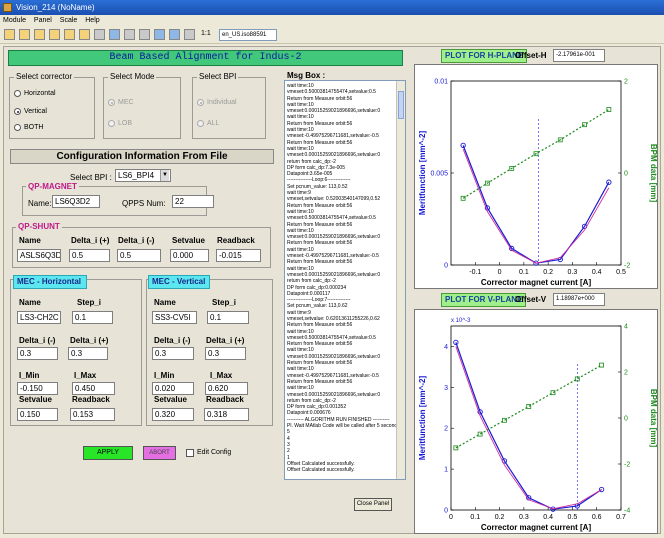 The height and width of the screenshot is (538, 664). Describe the element at coordinates (89, 302) in the screenshot. I see `mech-step-label: Step_i` at that location.